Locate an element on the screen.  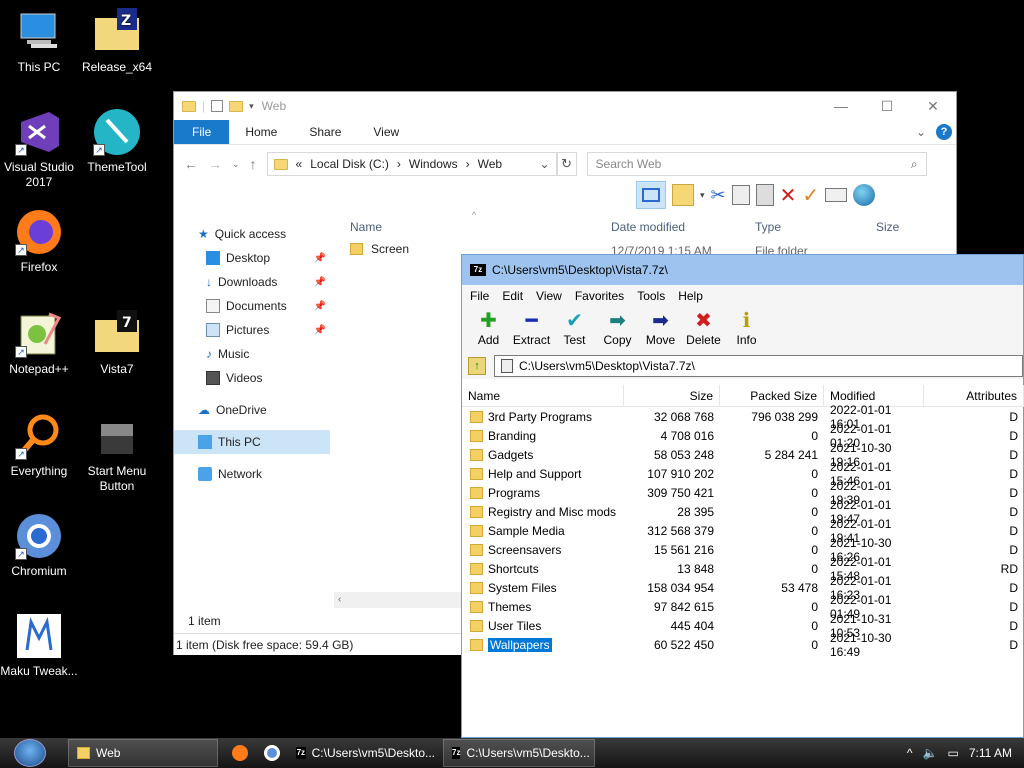
menu-edit: Edit is located at coordinates (512, 296).